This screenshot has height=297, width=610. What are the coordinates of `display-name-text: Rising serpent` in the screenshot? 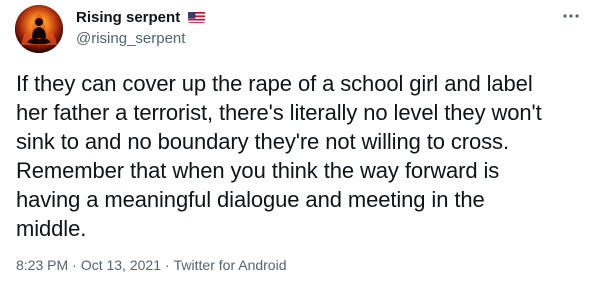 It's located at (128, 17).